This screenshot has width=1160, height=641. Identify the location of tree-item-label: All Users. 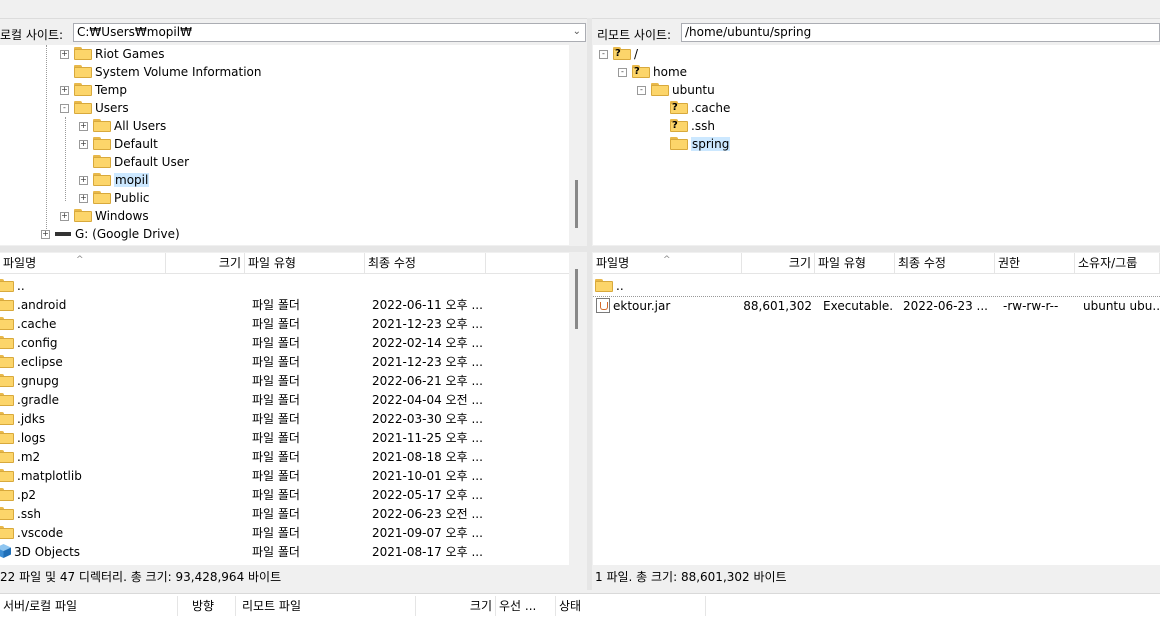
(140, 126).